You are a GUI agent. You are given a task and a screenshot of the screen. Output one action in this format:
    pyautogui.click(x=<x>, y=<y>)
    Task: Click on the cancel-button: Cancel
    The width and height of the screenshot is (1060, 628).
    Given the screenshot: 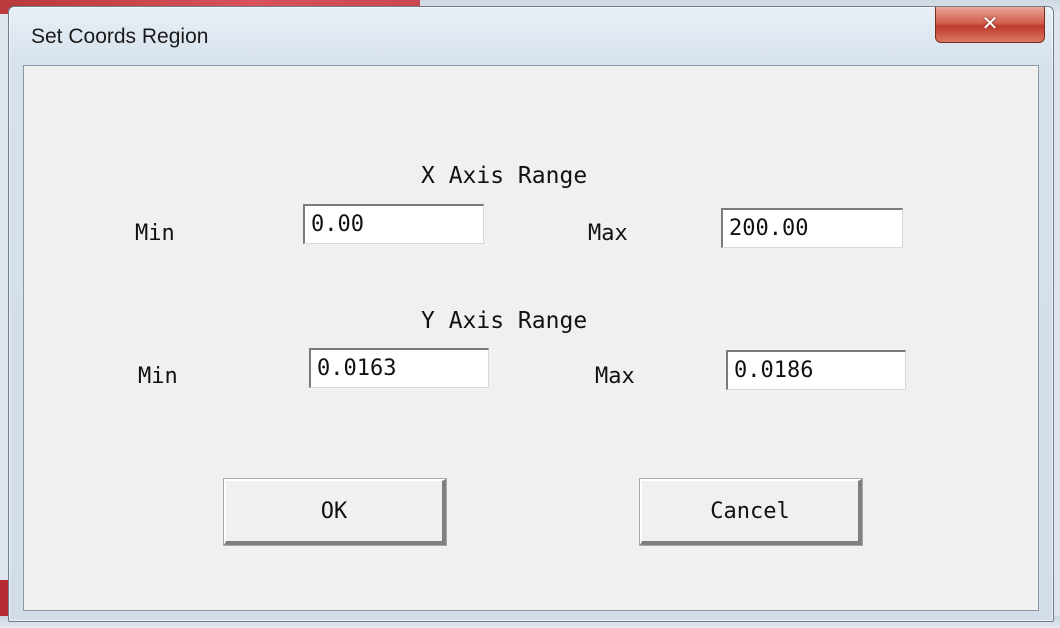 What is the action you would take?
    pyautogui.click(x=751, y=512)
    